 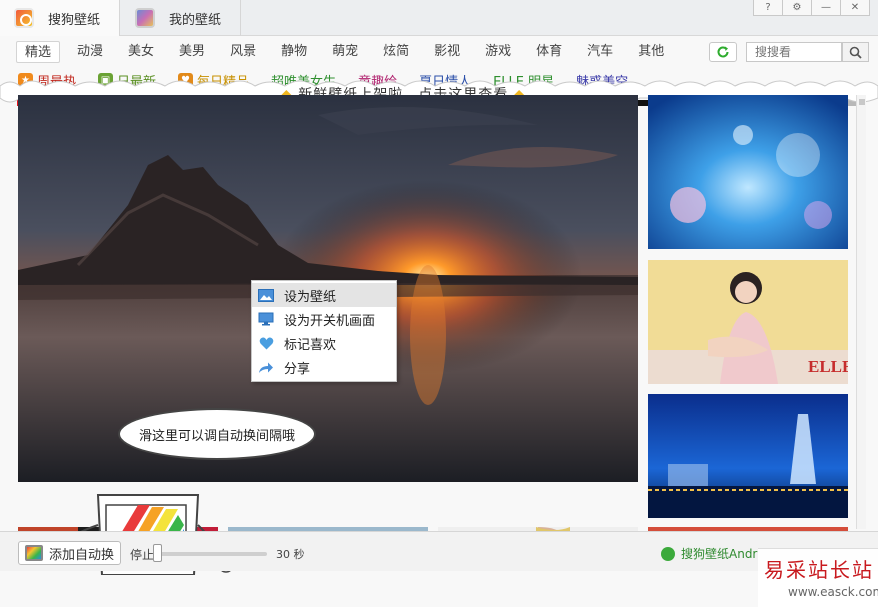 I want to click on tab-bar: 搜狗壁纸 我的壁纸 ? ⚙ — ✕, so click(x=439, y=18).